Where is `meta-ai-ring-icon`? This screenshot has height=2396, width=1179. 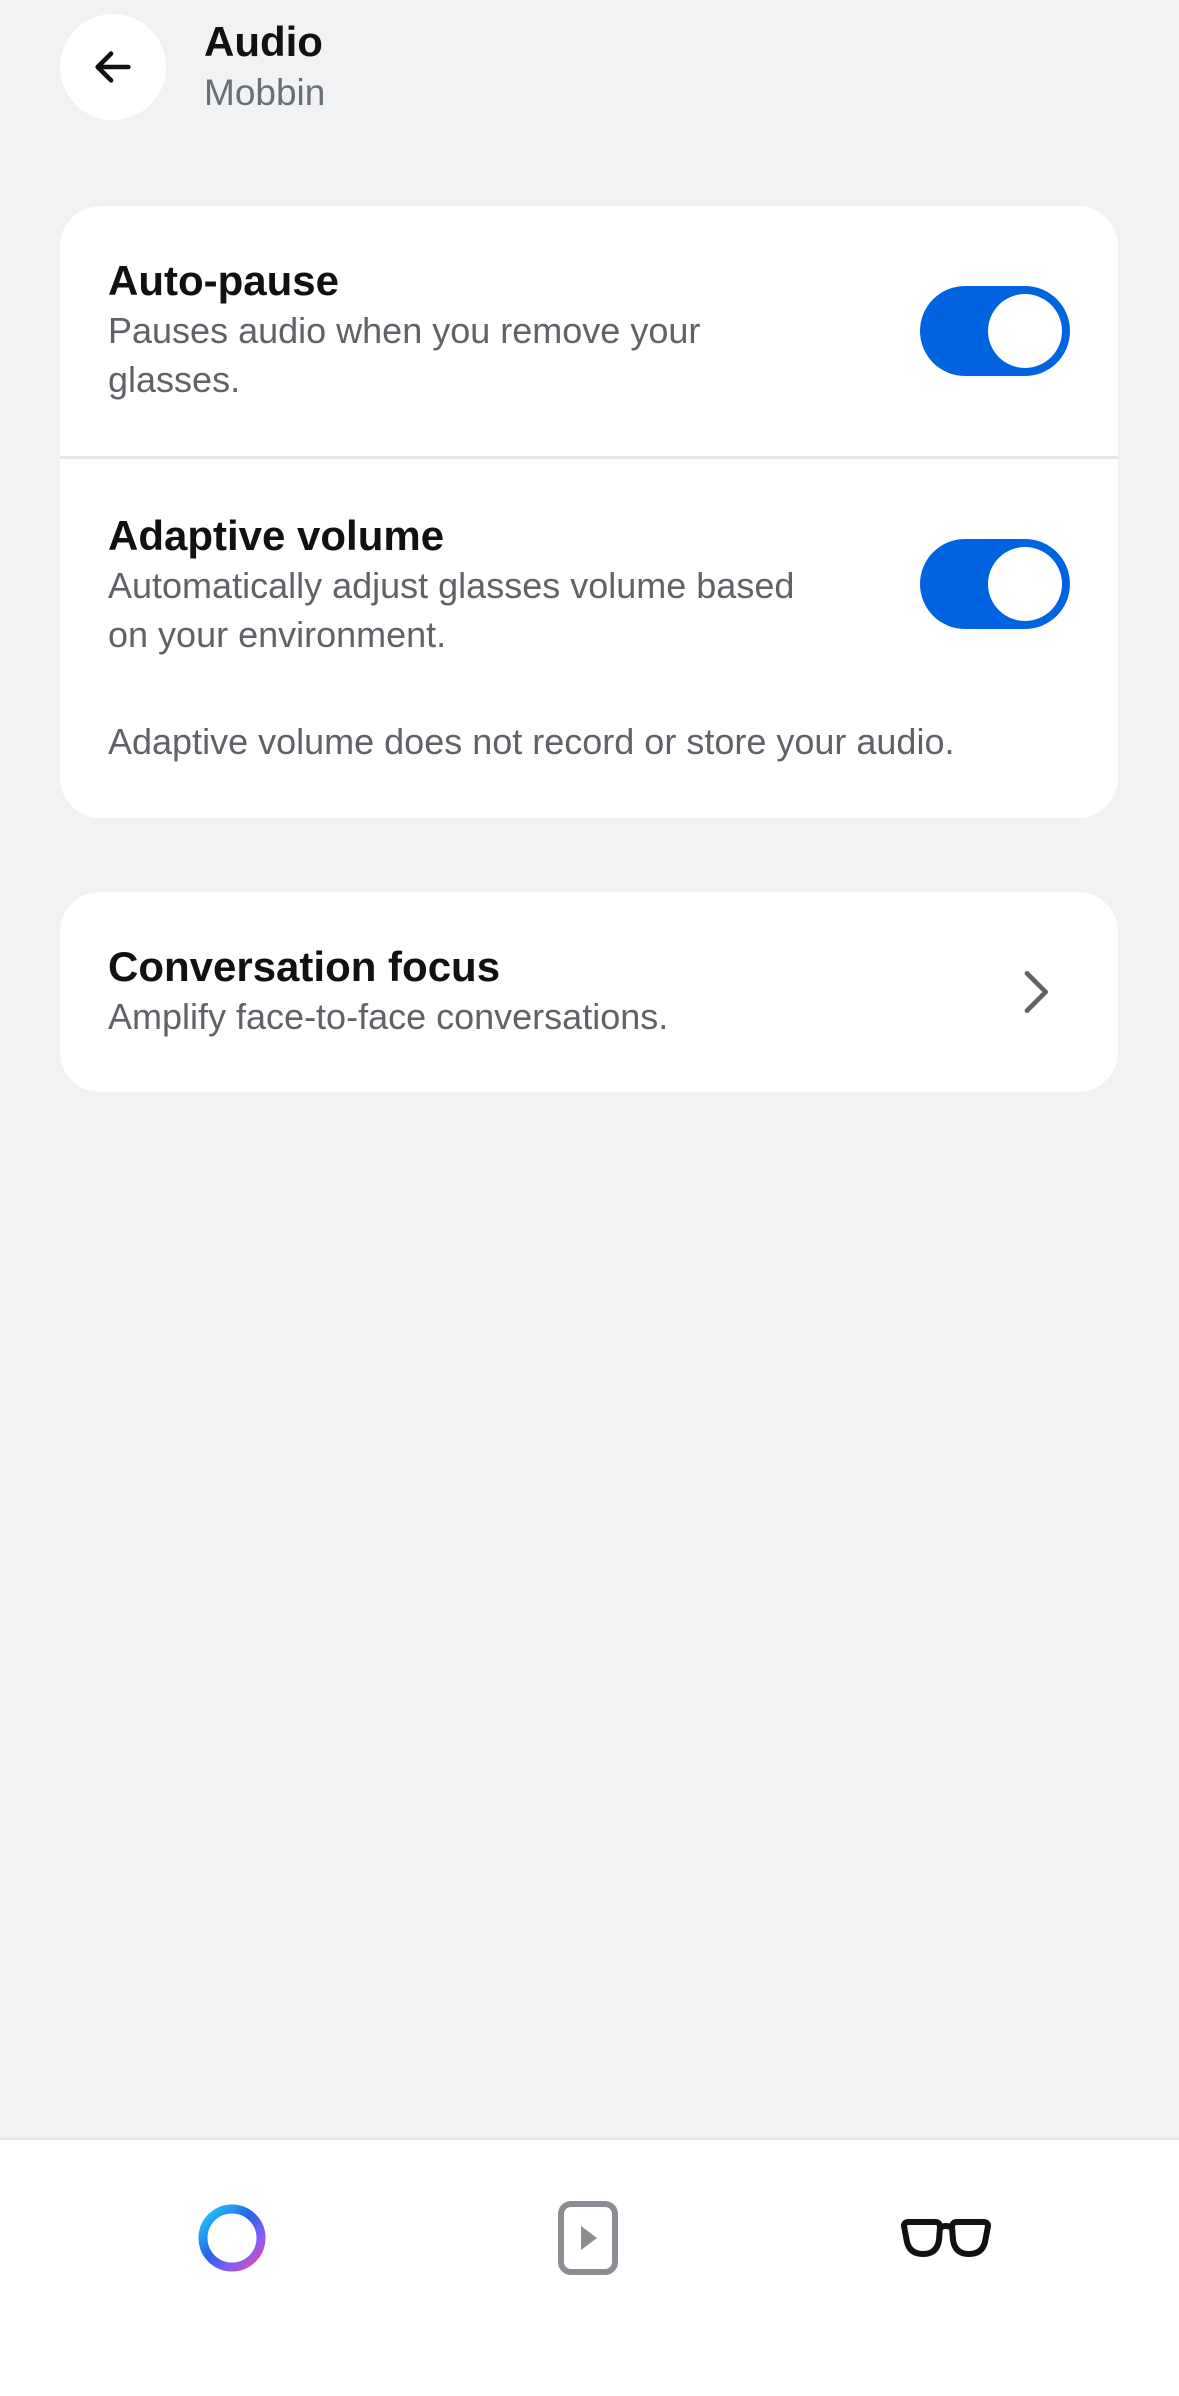
meta-ai-ring-icon is located at coordinates (232, 2238).